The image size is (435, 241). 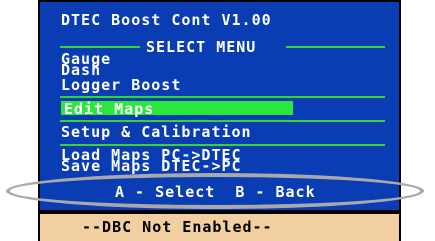 What do you see at coordinates (156, 132) in the screenshot?
I see `menu-item-setup-calibration: Setup & Calibration` at bounding box center [156, 132].